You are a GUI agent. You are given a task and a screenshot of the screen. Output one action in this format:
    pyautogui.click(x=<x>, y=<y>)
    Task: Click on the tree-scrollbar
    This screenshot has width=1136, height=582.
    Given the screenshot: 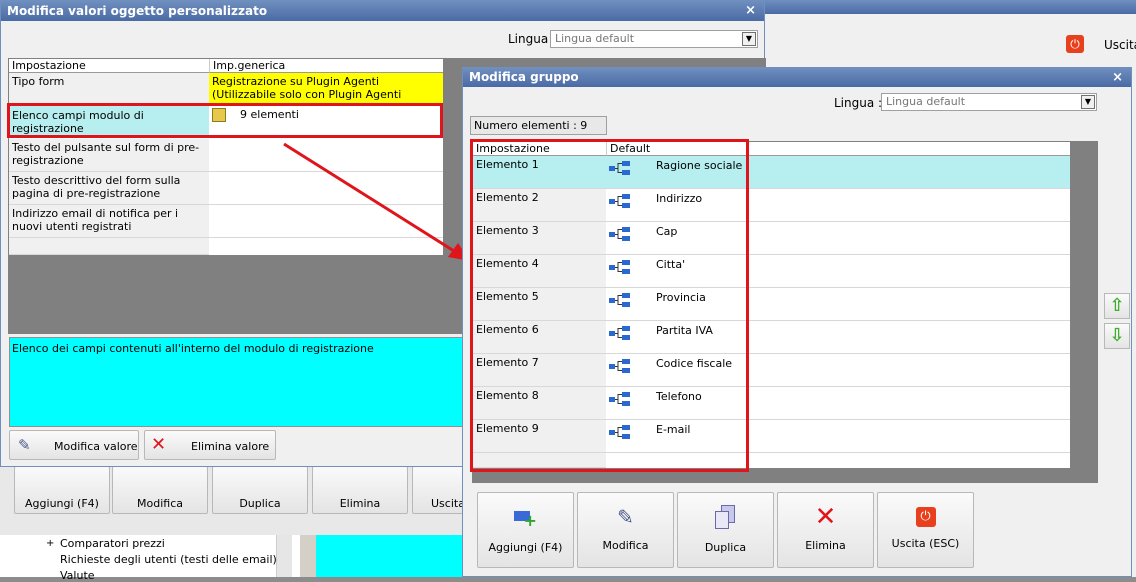 What is the action you would take?
    pyautogui.click(x=284, y=556)
    